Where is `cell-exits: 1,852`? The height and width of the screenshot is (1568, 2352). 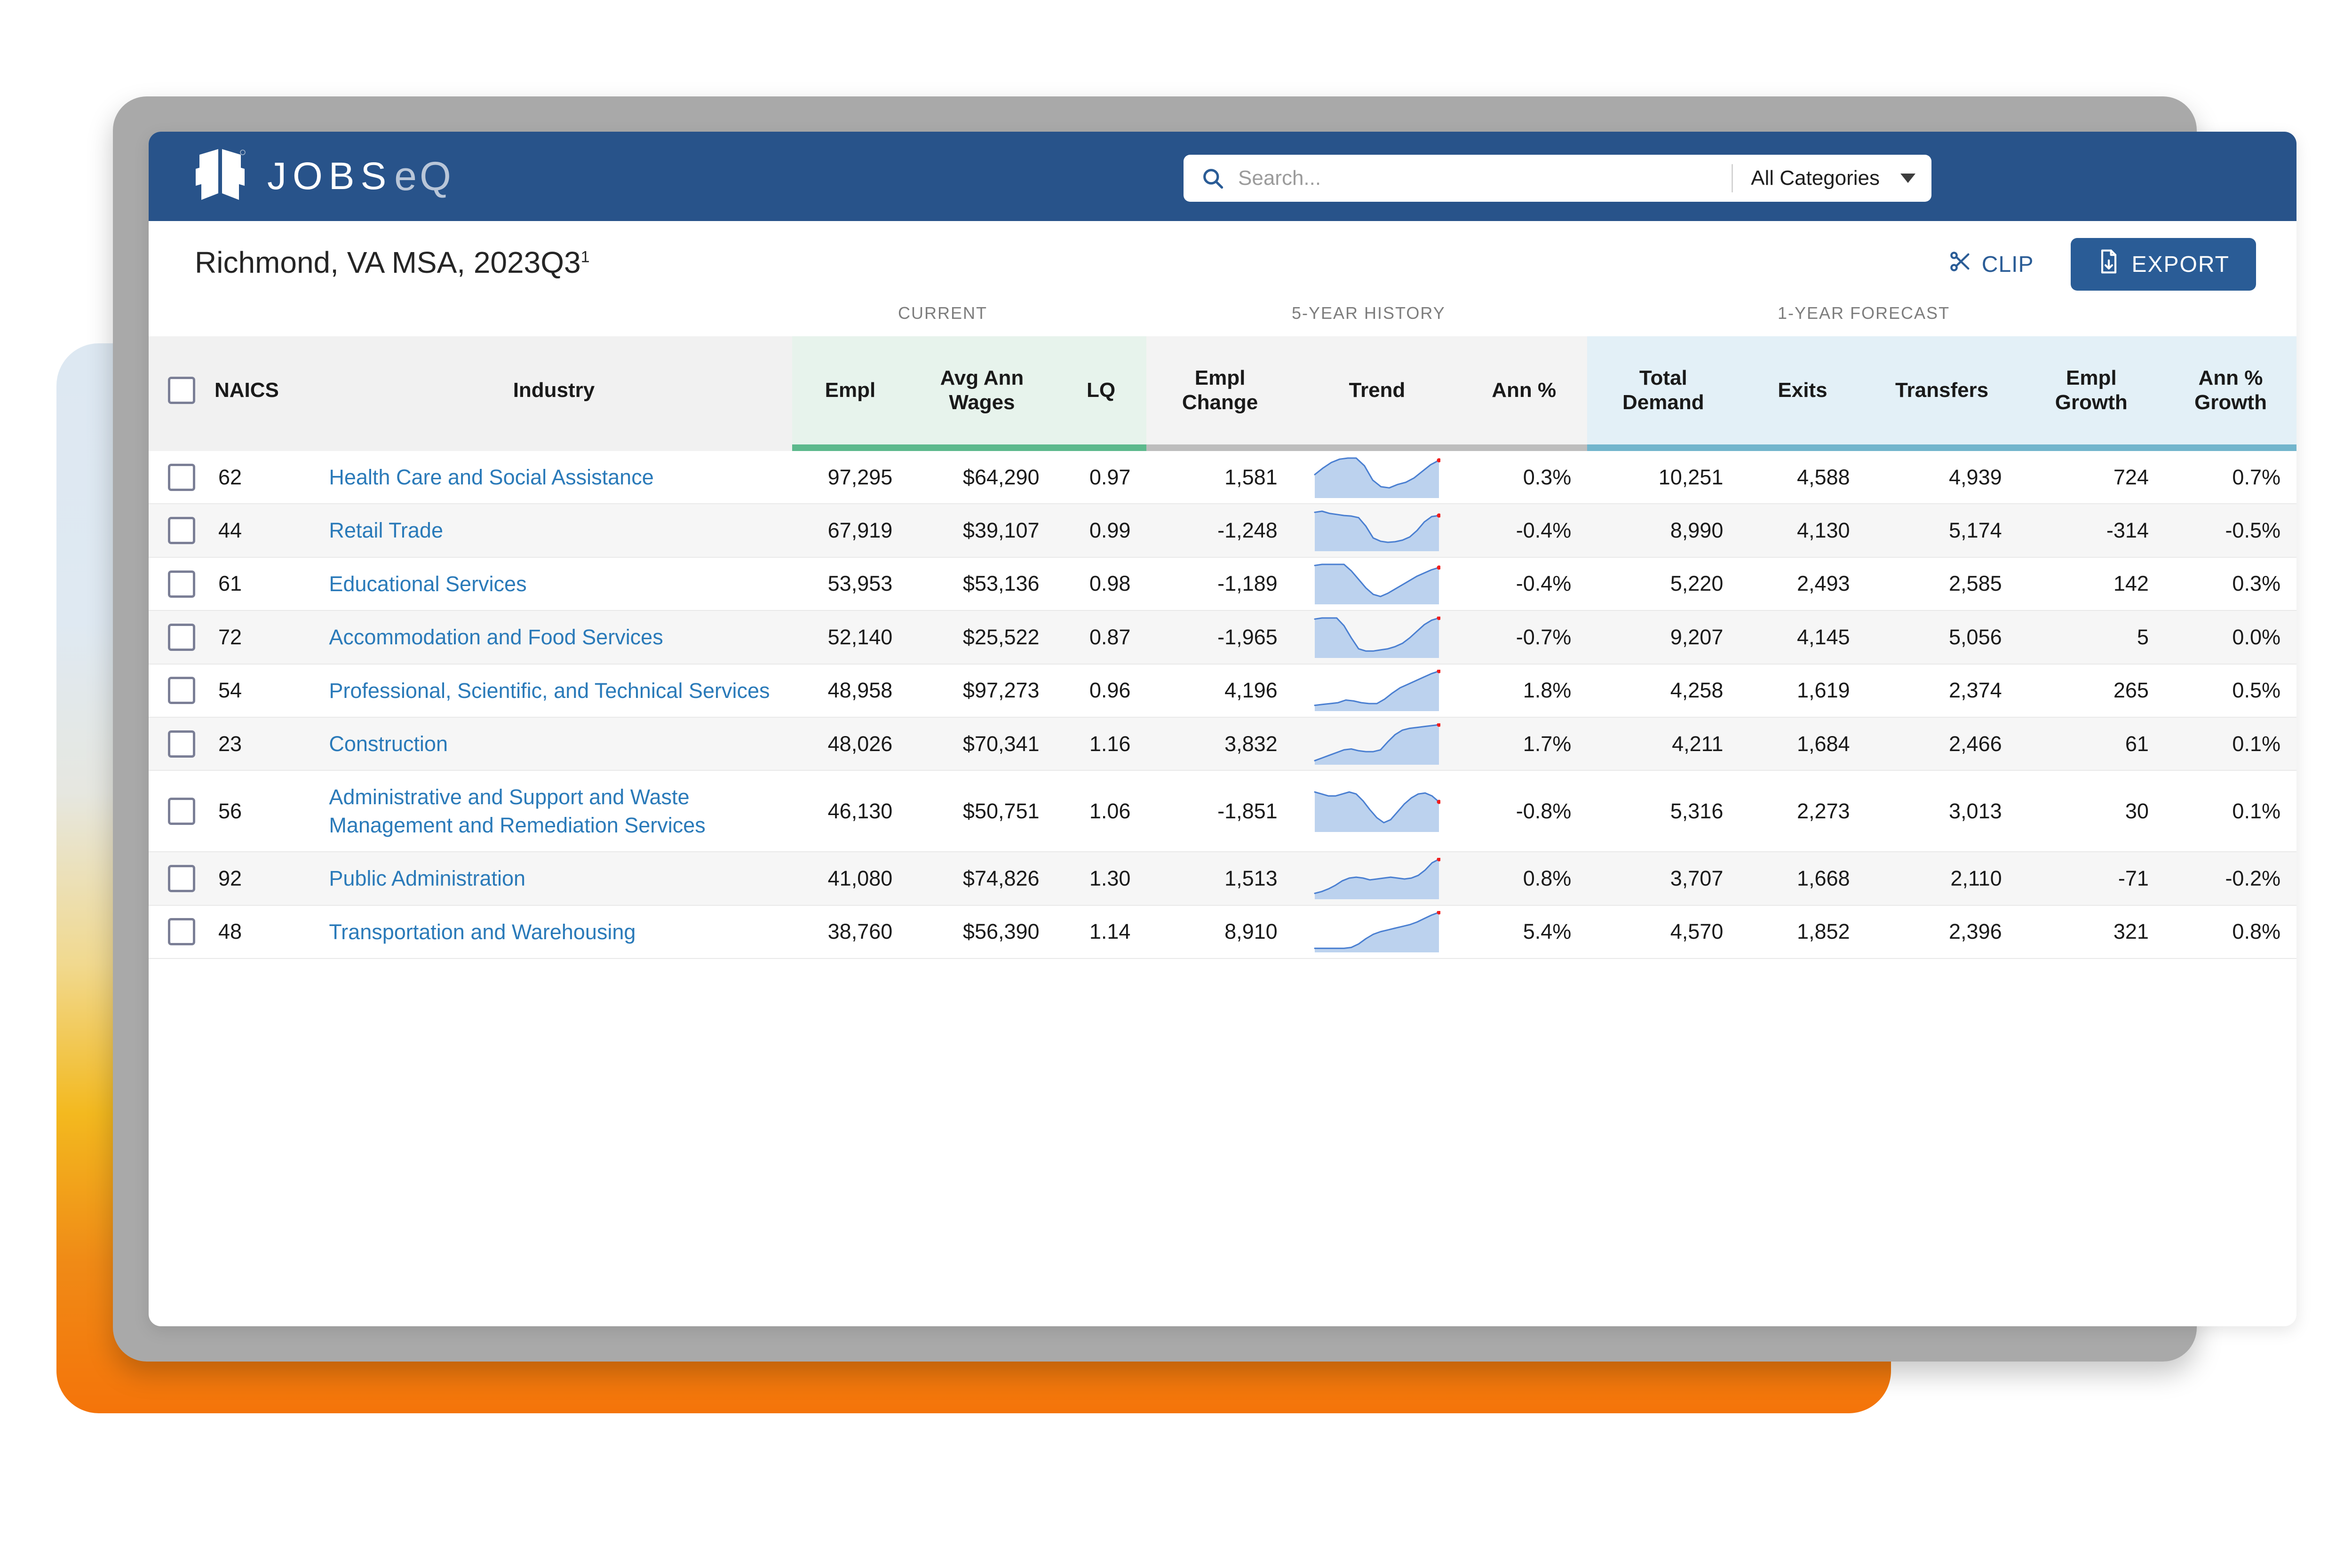 cell-exits: 1,852 is located at coordinates (1802, 932).